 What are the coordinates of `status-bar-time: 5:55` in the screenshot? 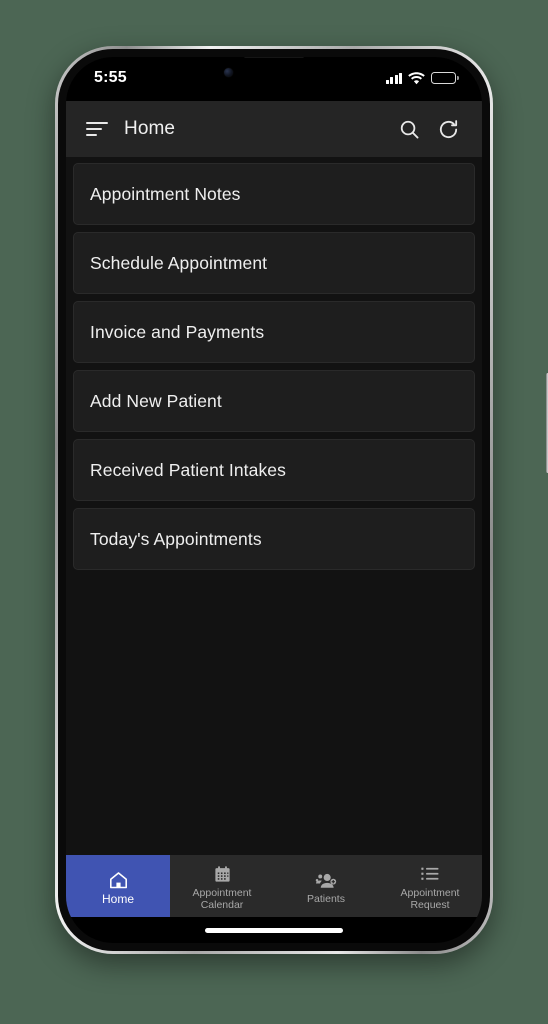 It's located at (110, 77).